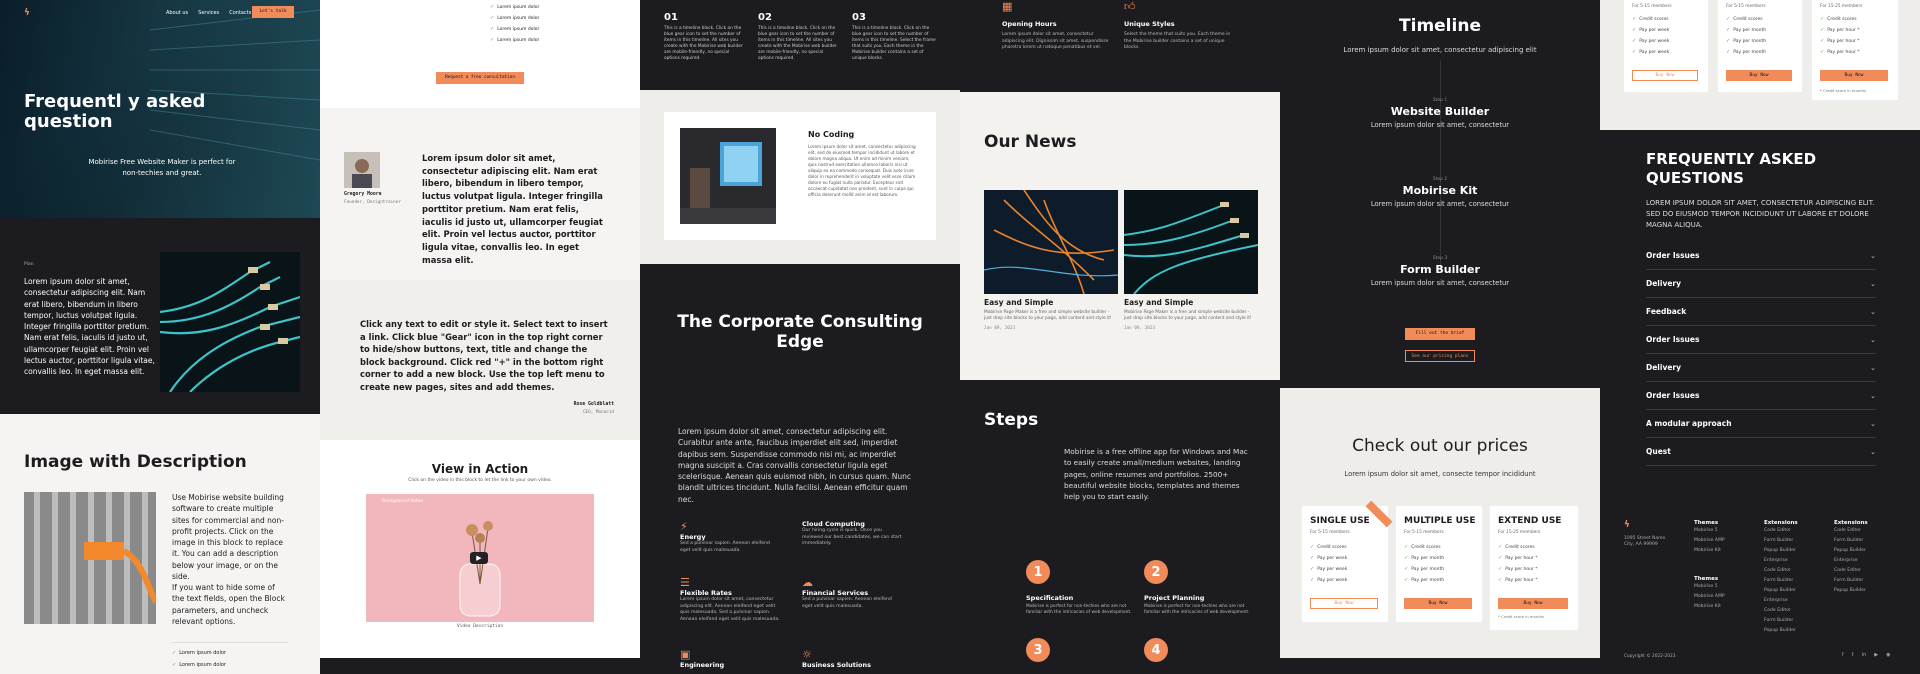 The width and height of the screenshot is (1920, 674). I want to click on fiber-cable-image, so click(230, 322).